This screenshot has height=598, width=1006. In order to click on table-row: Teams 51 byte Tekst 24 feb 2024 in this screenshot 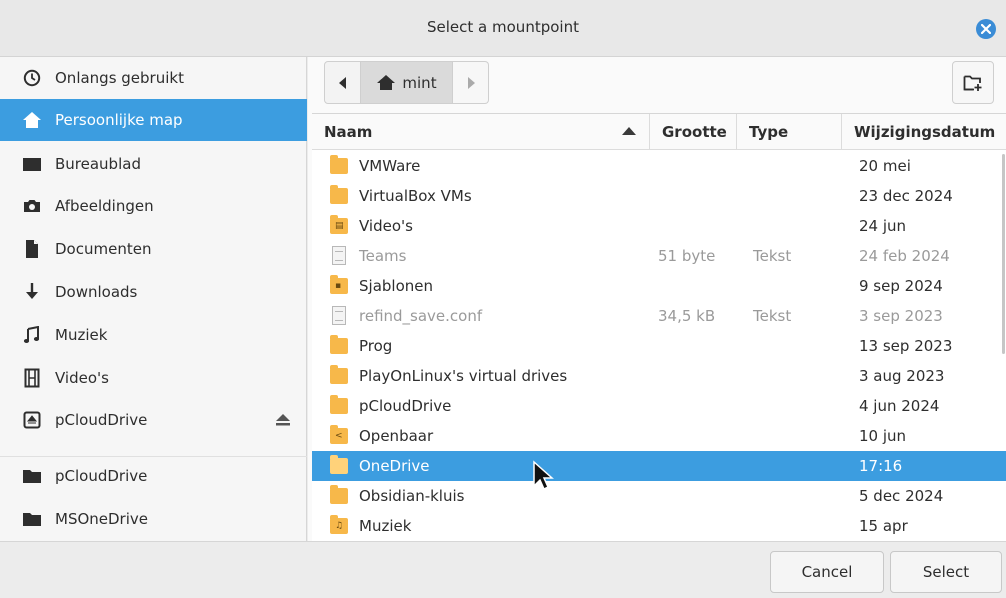, I will do `click(659, 256)`.